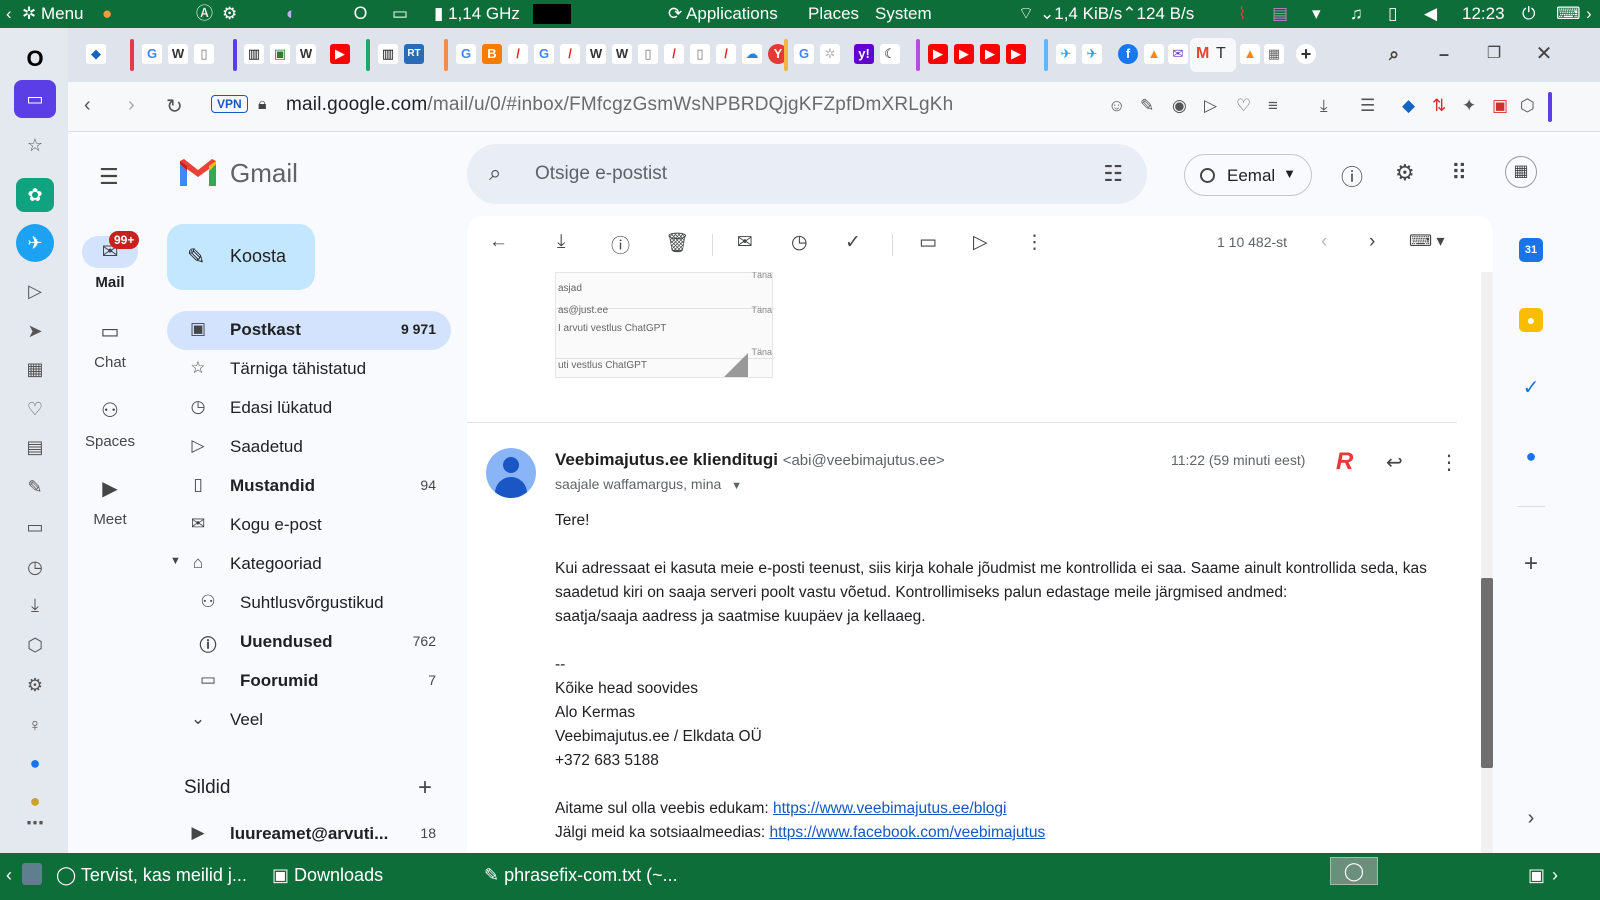  What do you see at coordinates (309, 834) in the screenshot?
I see `label-item: ▶ luureamet@arvuti... 18` at bounding box center [309, 834].